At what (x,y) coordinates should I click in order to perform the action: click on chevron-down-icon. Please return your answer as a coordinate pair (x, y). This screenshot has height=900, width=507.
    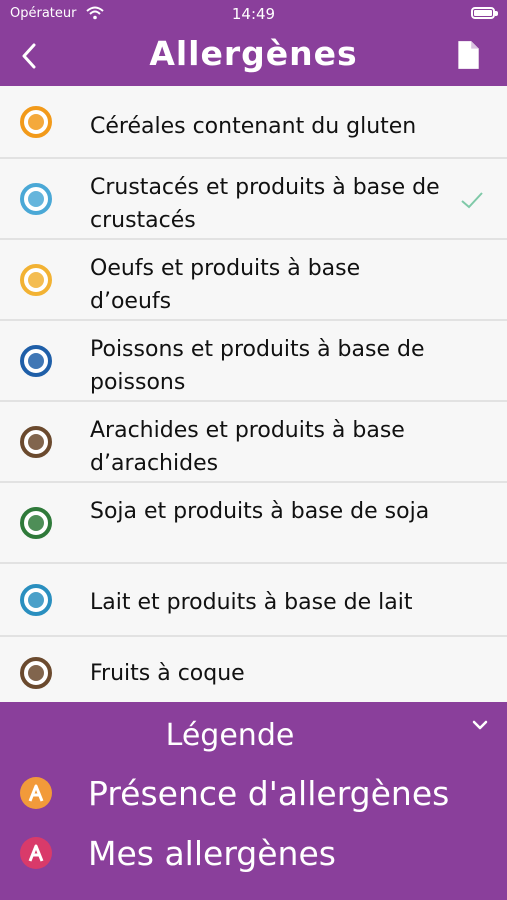
    Looking at the image, I should click on (480, 725).